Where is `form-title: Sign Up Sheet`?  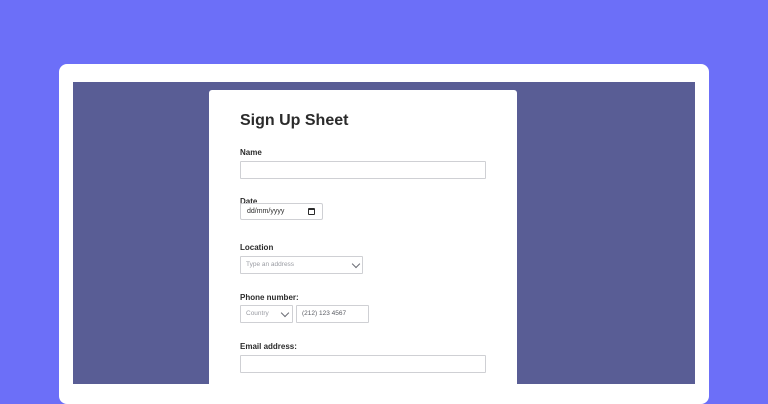
form-title: Sign Up Sheet is located at coordinates (294, 120).